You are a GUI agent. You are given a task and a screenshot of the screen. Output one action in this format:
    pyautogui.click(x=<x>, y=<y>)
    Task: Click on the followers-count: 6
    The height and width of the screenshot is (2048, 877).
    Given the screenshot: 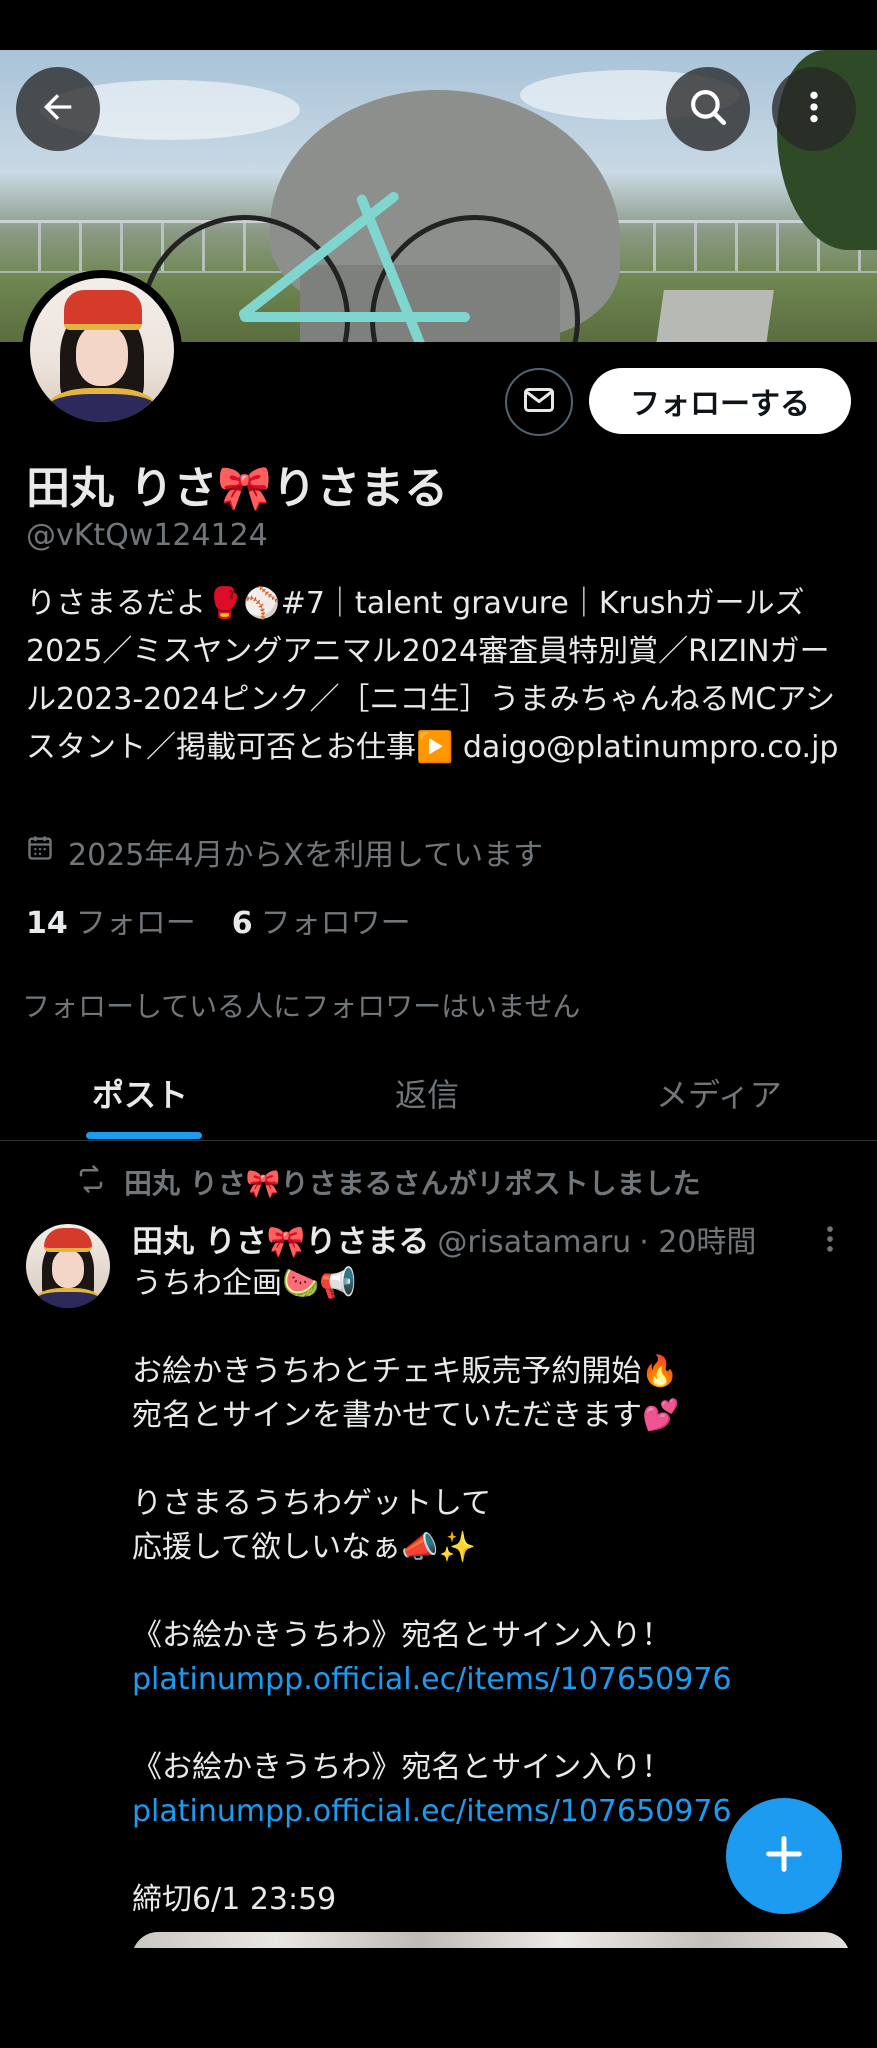 What is the action you would take?
    pyautogui.click(x=242, y=923)
    